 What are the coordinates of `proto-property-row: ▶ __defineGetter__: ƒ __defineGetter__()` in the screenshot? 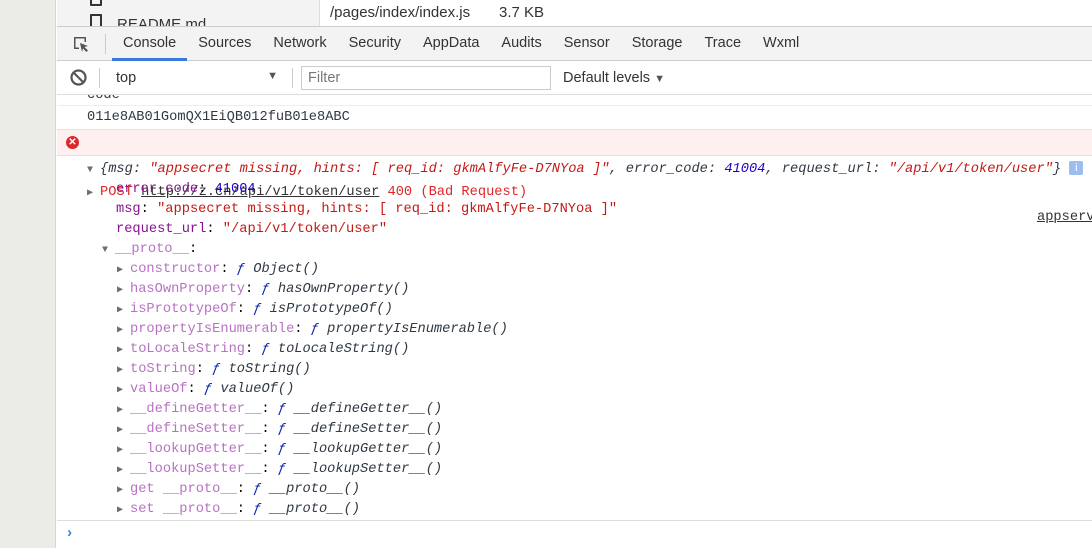 It's located at (574, 410).